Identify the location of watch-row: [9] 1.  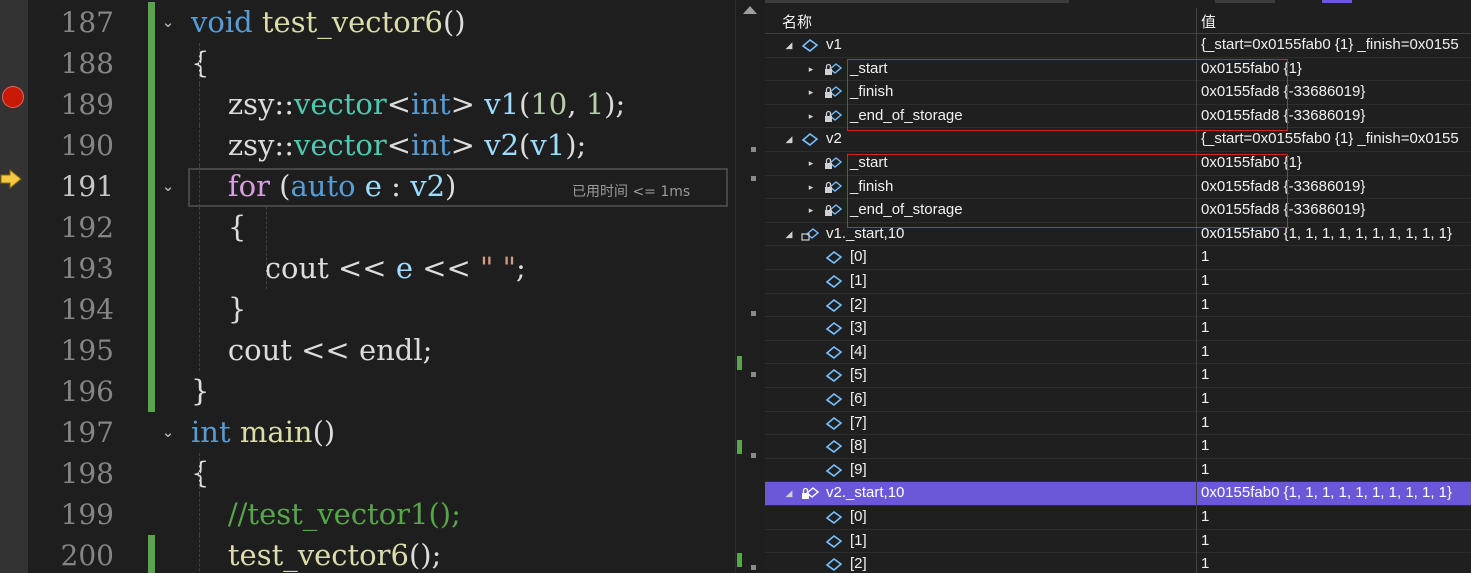
(1118, 471).